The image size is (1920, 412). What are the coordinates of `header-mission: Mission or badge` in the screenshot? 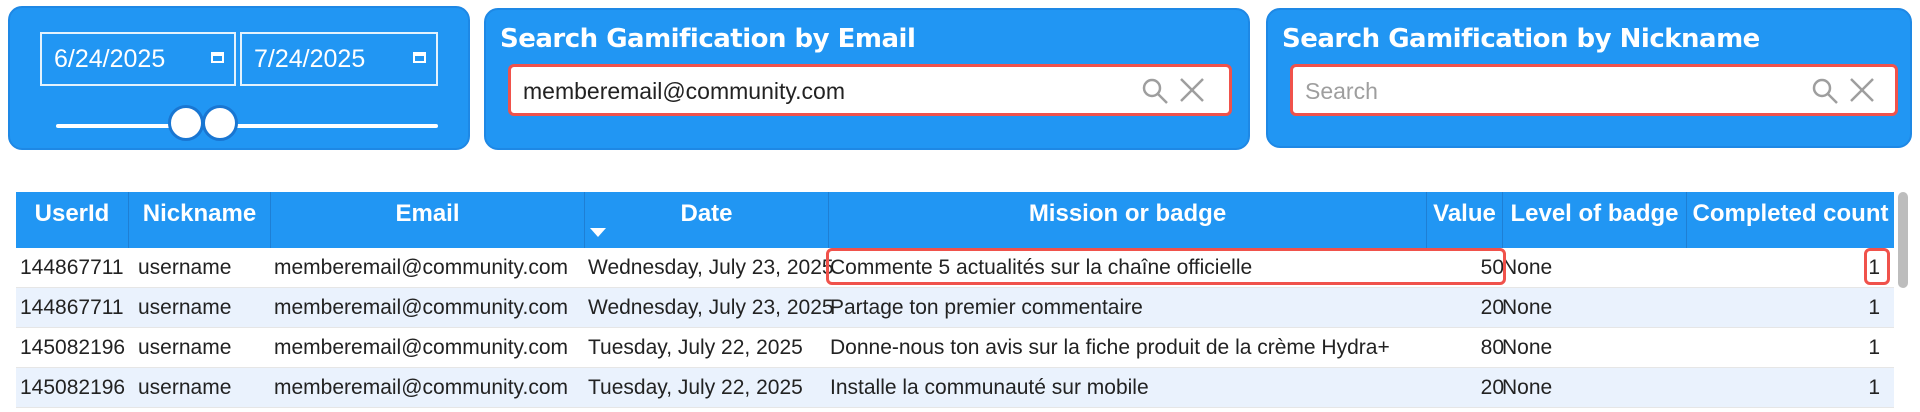 It's located at (1127, 220).